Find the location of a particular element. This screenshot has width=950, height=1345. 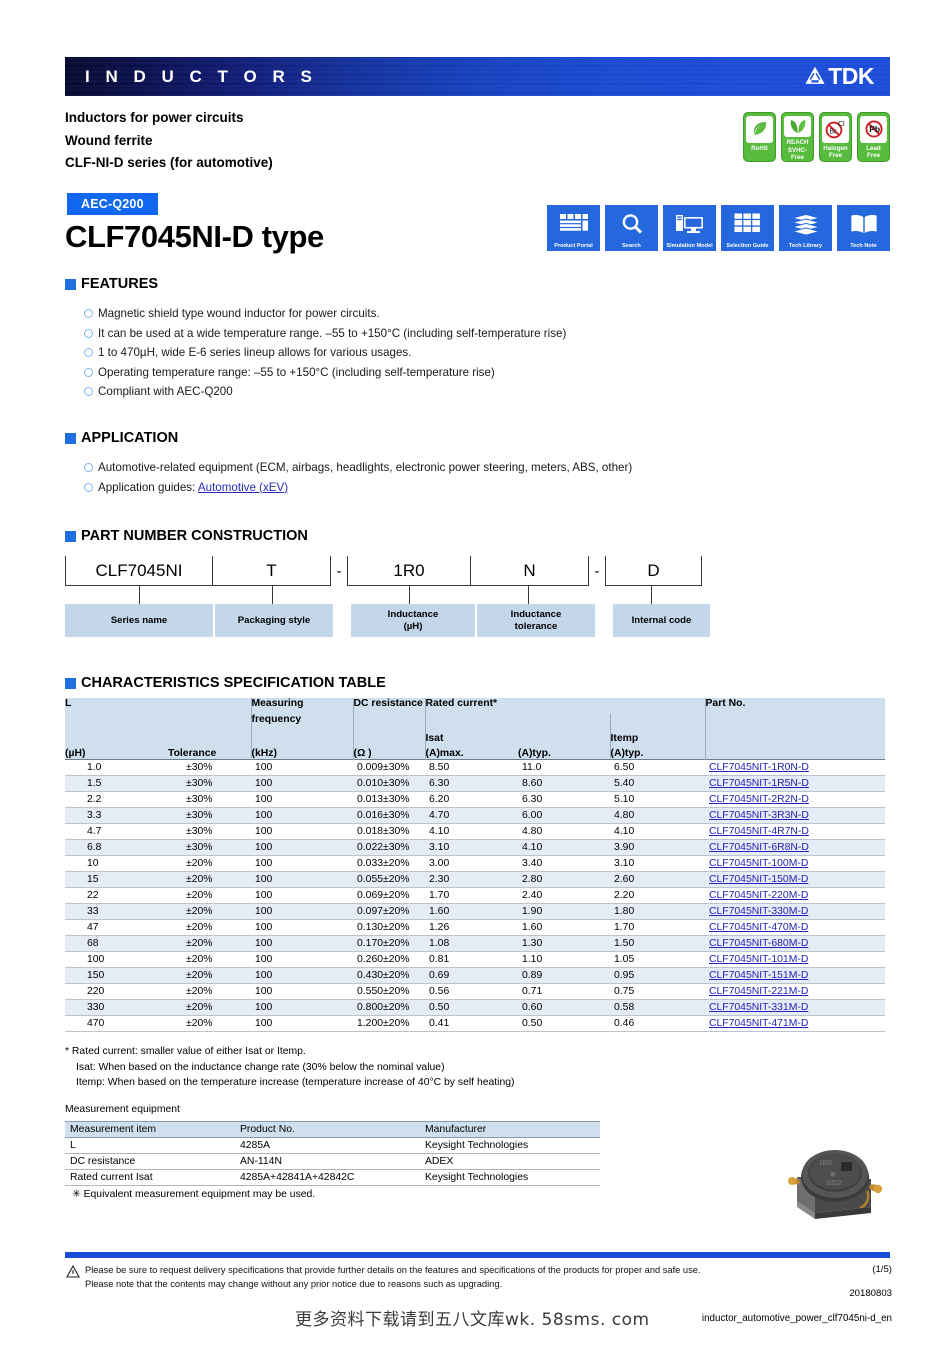

part-number-link: CLF7045NIT-2R2N-D is located at coordinates (759, 799).